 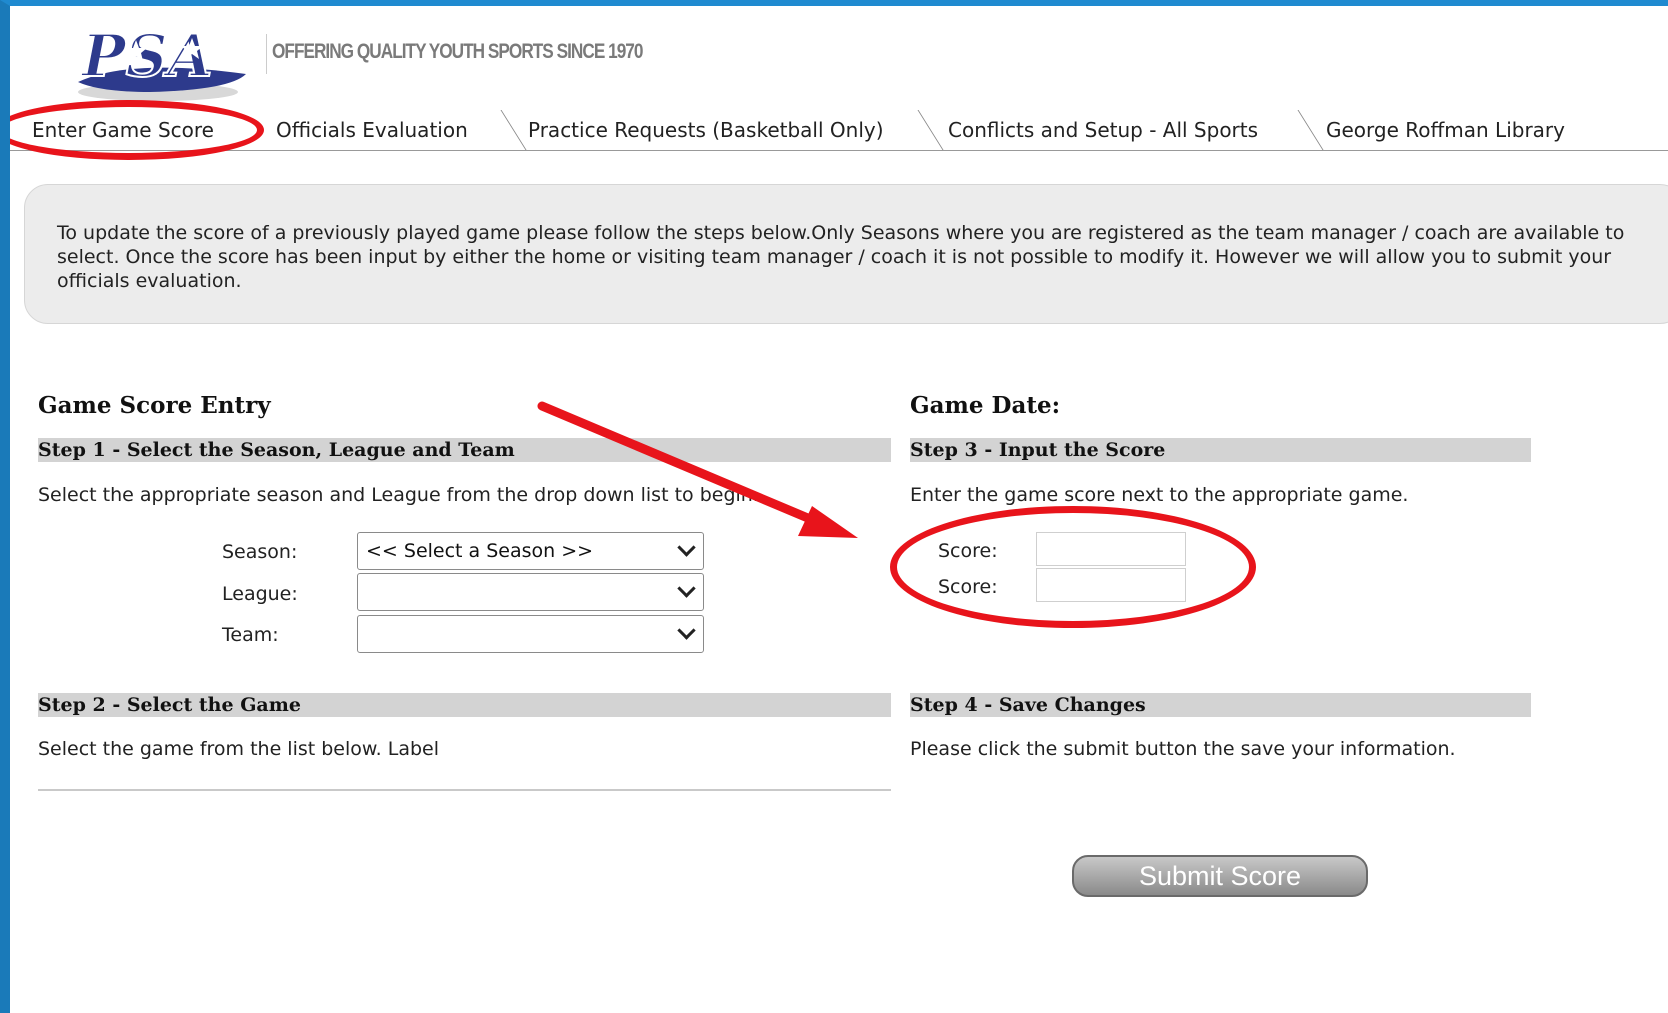 What do you see at coordinates (968, 587) in the screenshot?
I see `score-label-2: Score:` at bounding box center [968, 587].